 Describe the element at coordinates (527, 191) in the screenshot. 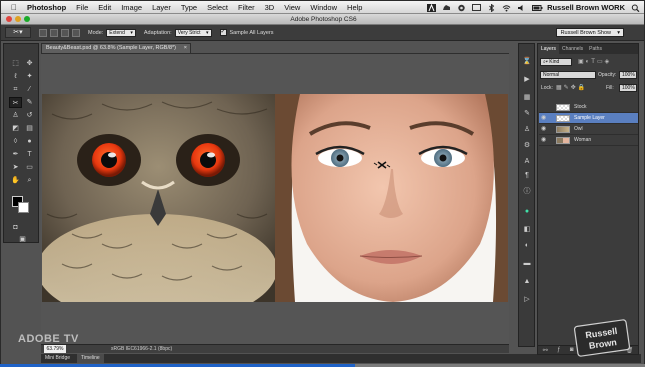

I see `info-panel-icon: ⓘ` at that location.